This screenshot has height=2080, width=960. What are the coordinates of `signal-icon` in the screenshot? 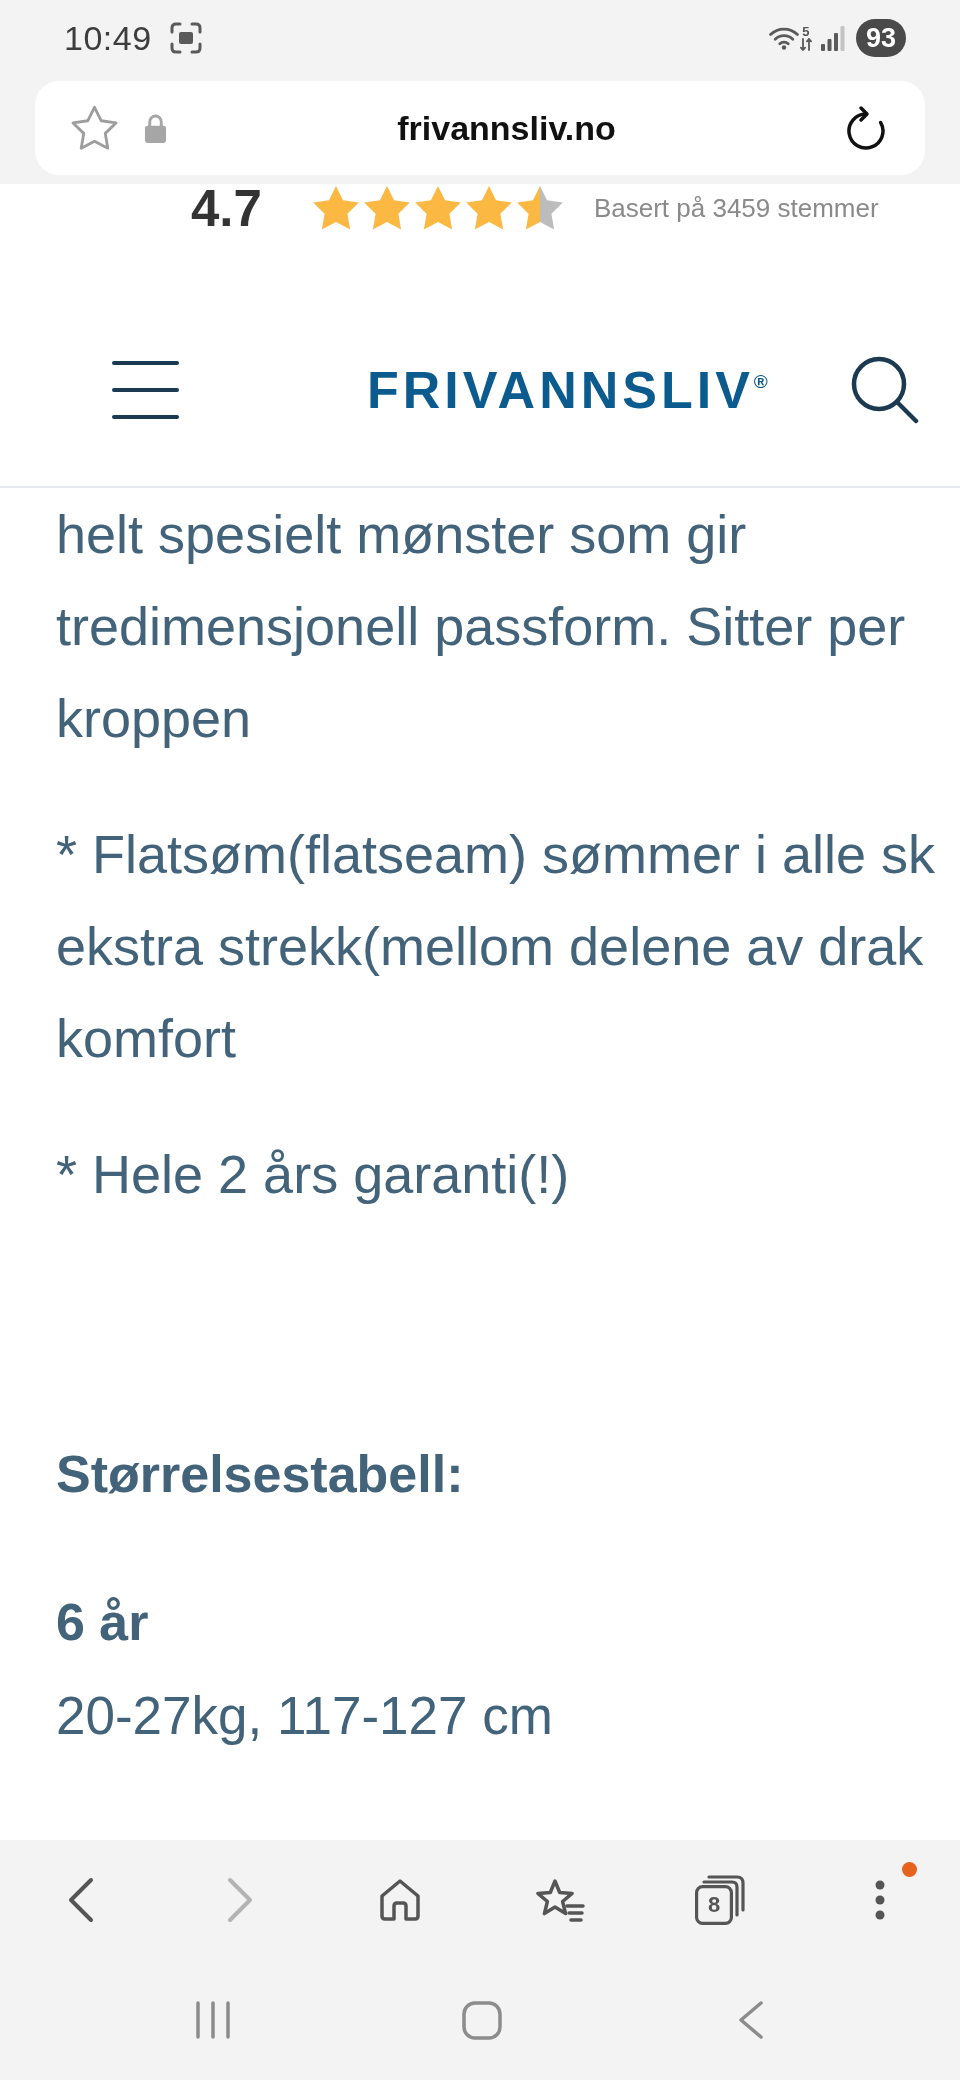 It's located at (832, 38).